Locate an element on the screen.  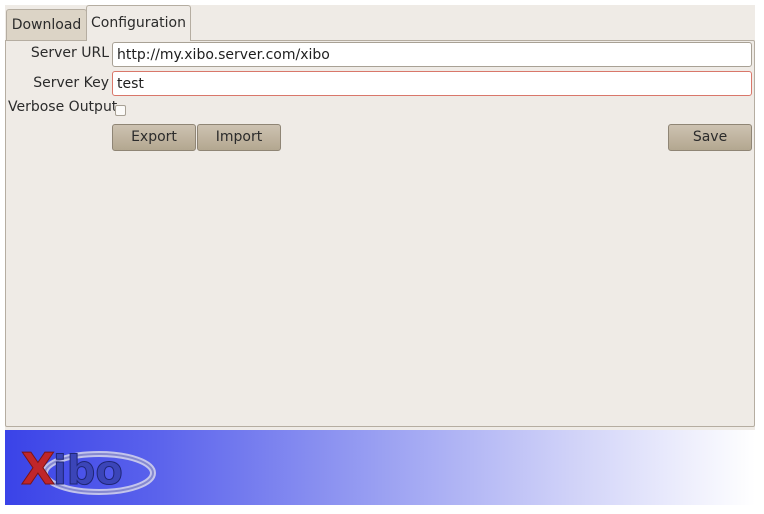
verbose-output-checkbox is located at coordinates (120, 110).